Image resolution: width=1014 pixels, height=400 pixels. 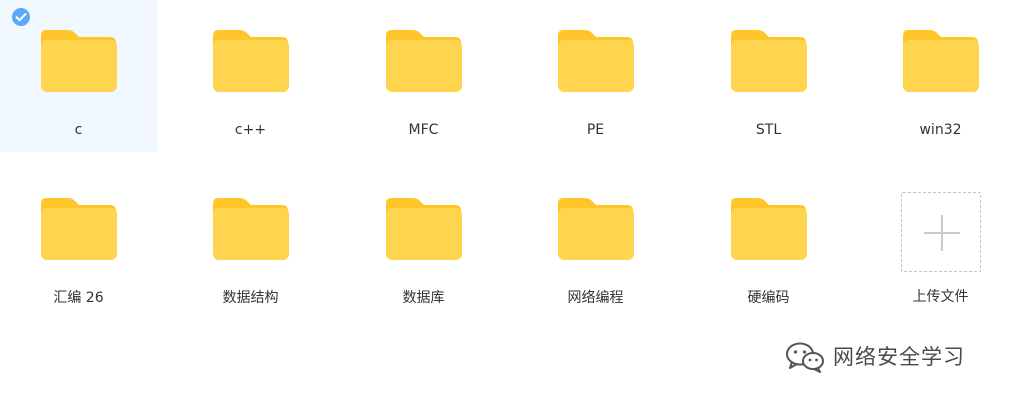 I want to click on watermark: 网络安全学习, so click(x=875, y=357).